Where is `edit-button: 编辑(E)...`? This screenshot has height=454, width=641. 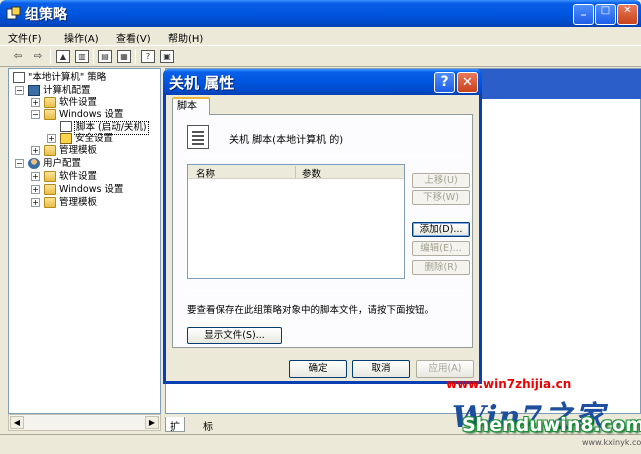
edit-button: 编辑(E)... is located at coordinates (441, 248).